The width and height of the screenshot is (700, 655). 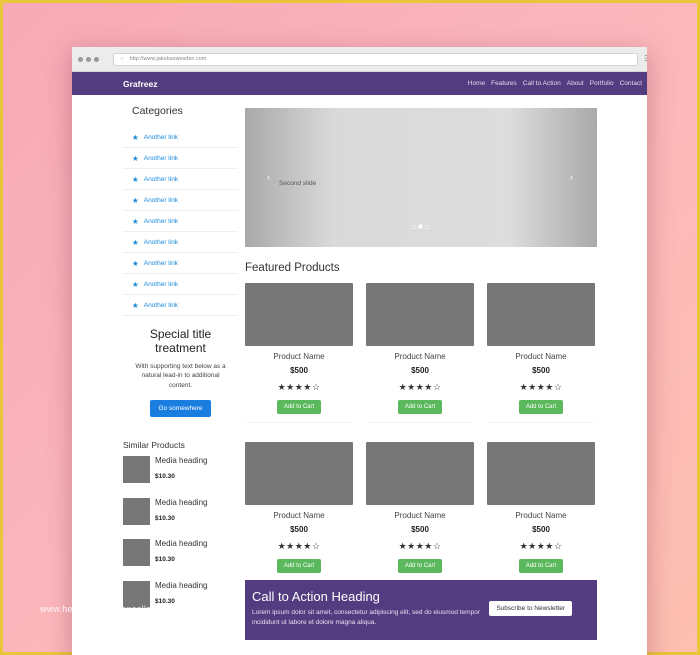 I want to click on subscribe-newsletter-button: Subscribe to Newsletter, so click(x=530, y=608).